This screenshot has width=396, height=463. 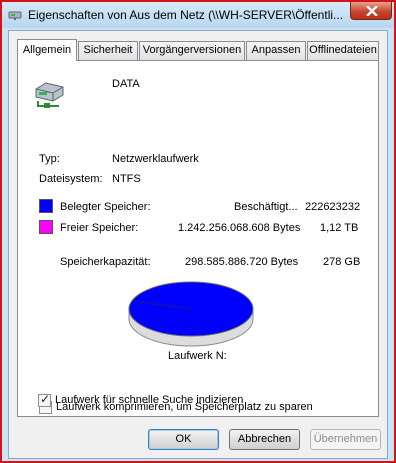 What do you see at coordinates (108, 50) in the screenshot?
I see `tab-sicherheit: Sicherheit` at bounding box center [108, 50].